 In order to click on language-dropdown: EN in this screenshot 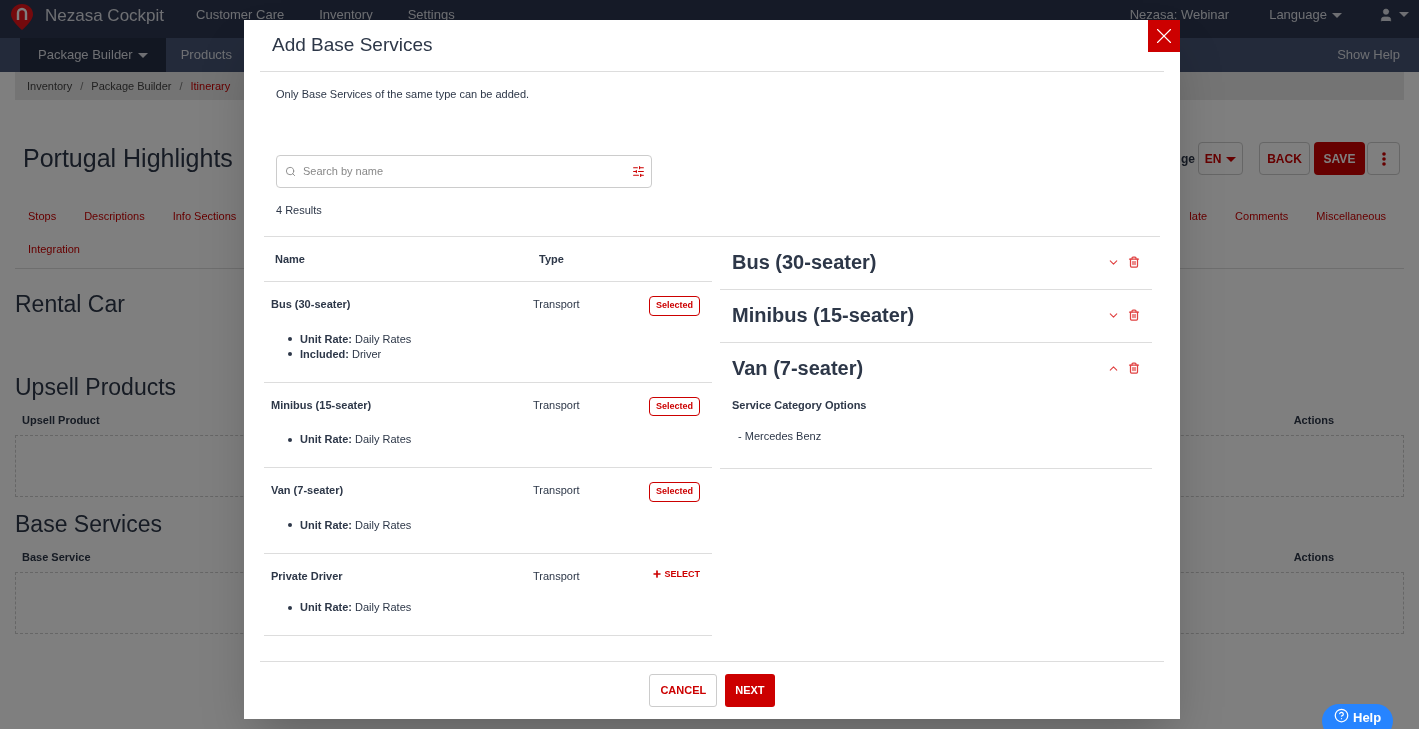, I will do `click(1220, 159)`.